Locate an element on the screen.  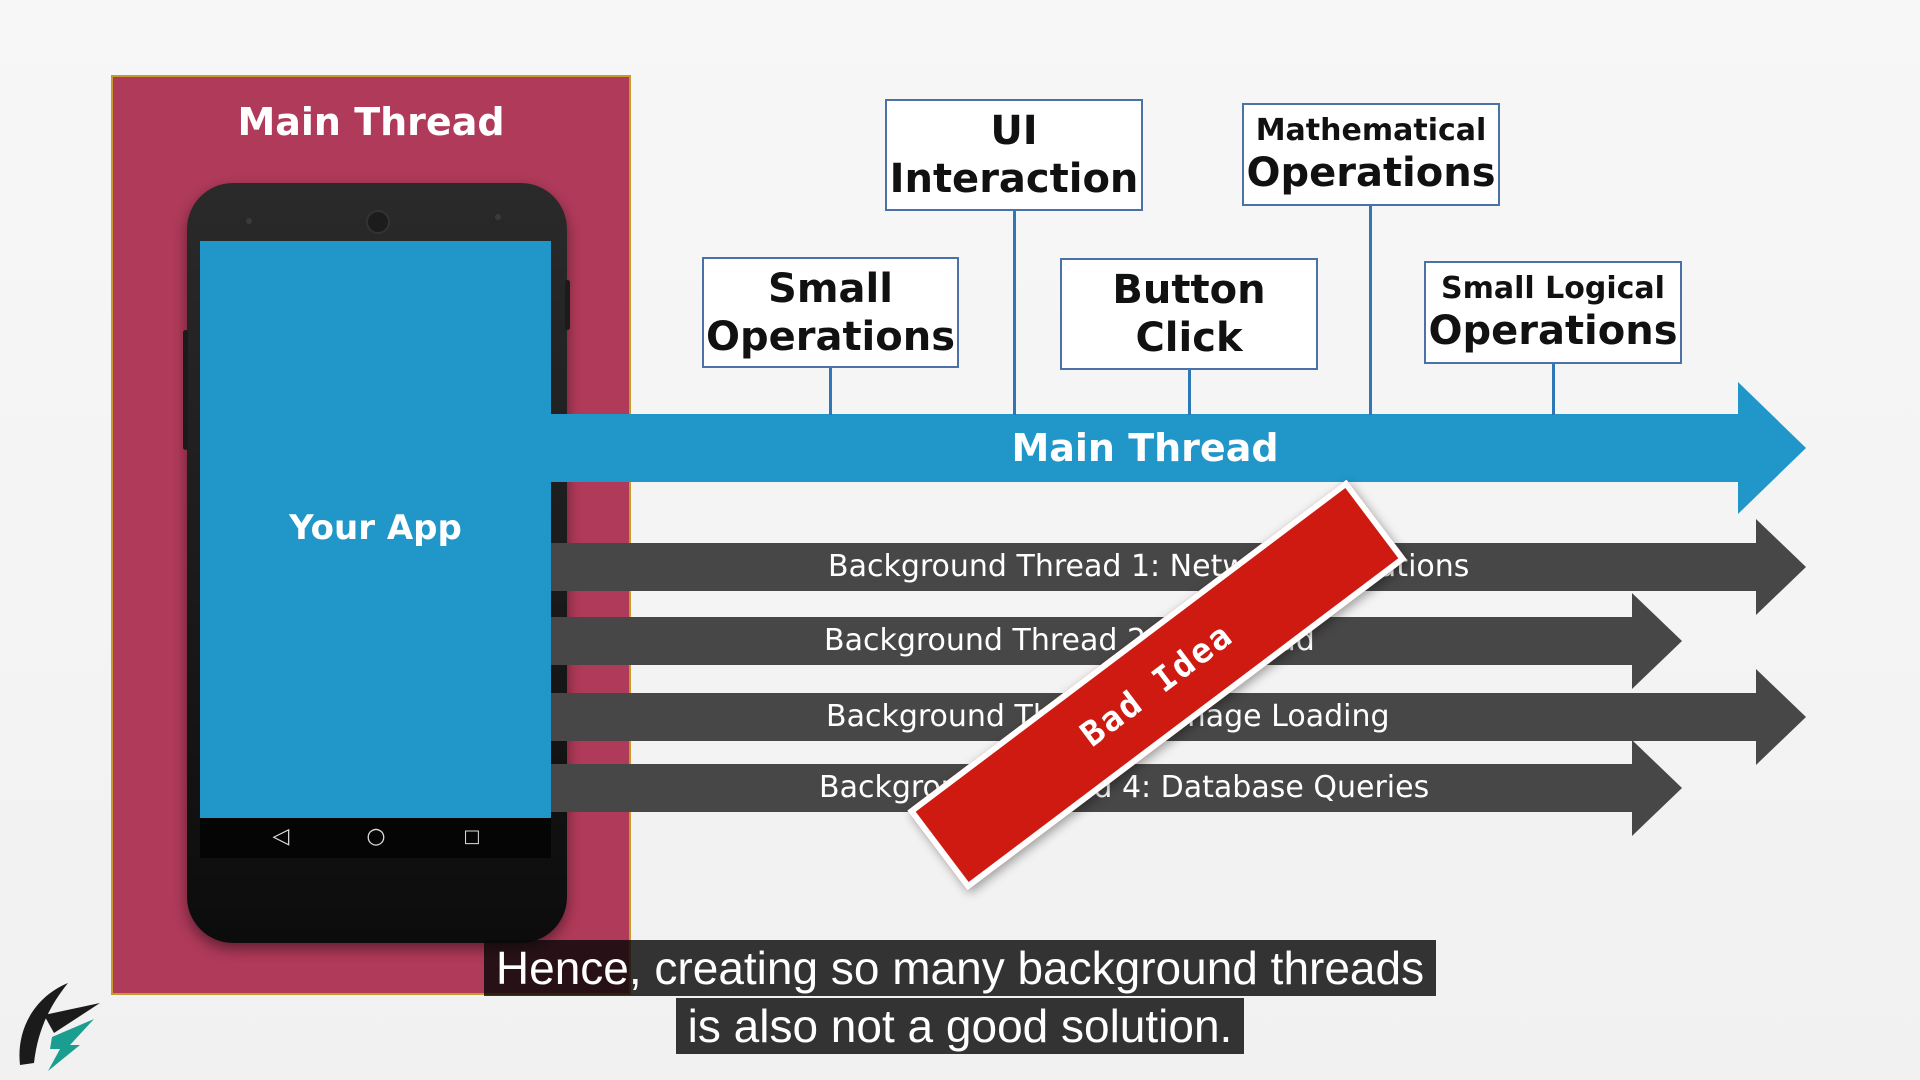
bad-idea-banner: Bad Idea is located at coordinates (1157, 685).